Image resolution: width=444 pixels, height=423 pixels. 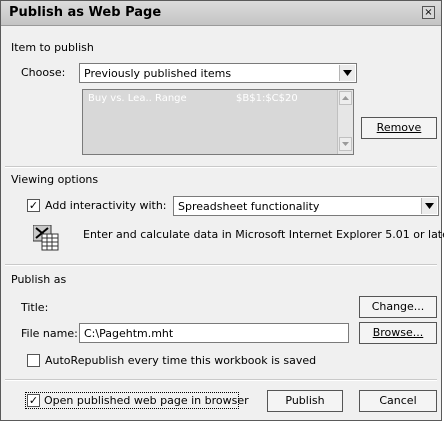 What do you see at coordinates (106, 205) in the screenshot?
I see `interactivity-label: Add interactivity with:` at bounding box center [106, 205].